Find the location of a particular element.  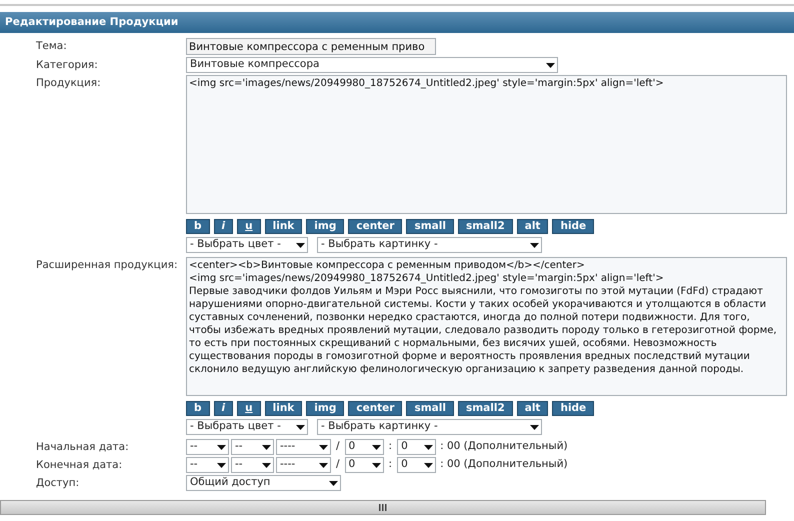

field-label: Конечная дата: is located at coordinates (80, 466).